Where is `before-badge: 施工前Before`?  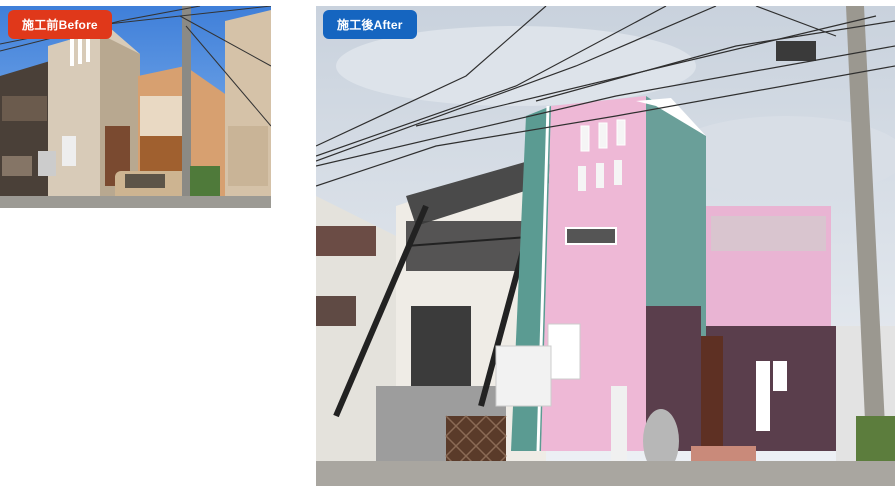
before-badge: 施工前Before is located at coordinates (60, 24).